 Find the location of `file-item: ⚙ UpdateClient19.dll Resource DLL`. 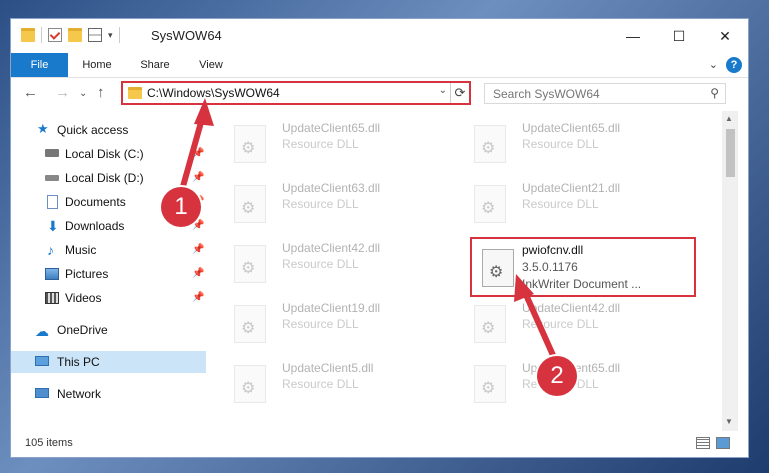

file-item: ⚙ UpdateClient19.dll Resource DLL is located at coordinates (326, 325).